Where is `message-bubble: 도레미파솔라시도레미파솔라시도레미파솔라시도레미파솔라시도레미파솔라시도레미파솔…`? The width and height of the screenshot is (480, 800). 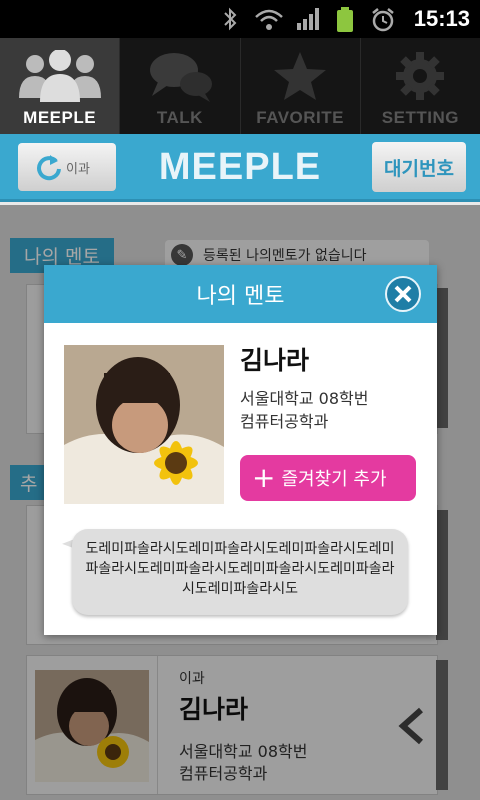 message-bubble: 도레미파솔라시도레미파솔라시도레미파솔라시도레미파솔라시도레미파솔라시도레미파솔… is located at coordinates (240, 572).